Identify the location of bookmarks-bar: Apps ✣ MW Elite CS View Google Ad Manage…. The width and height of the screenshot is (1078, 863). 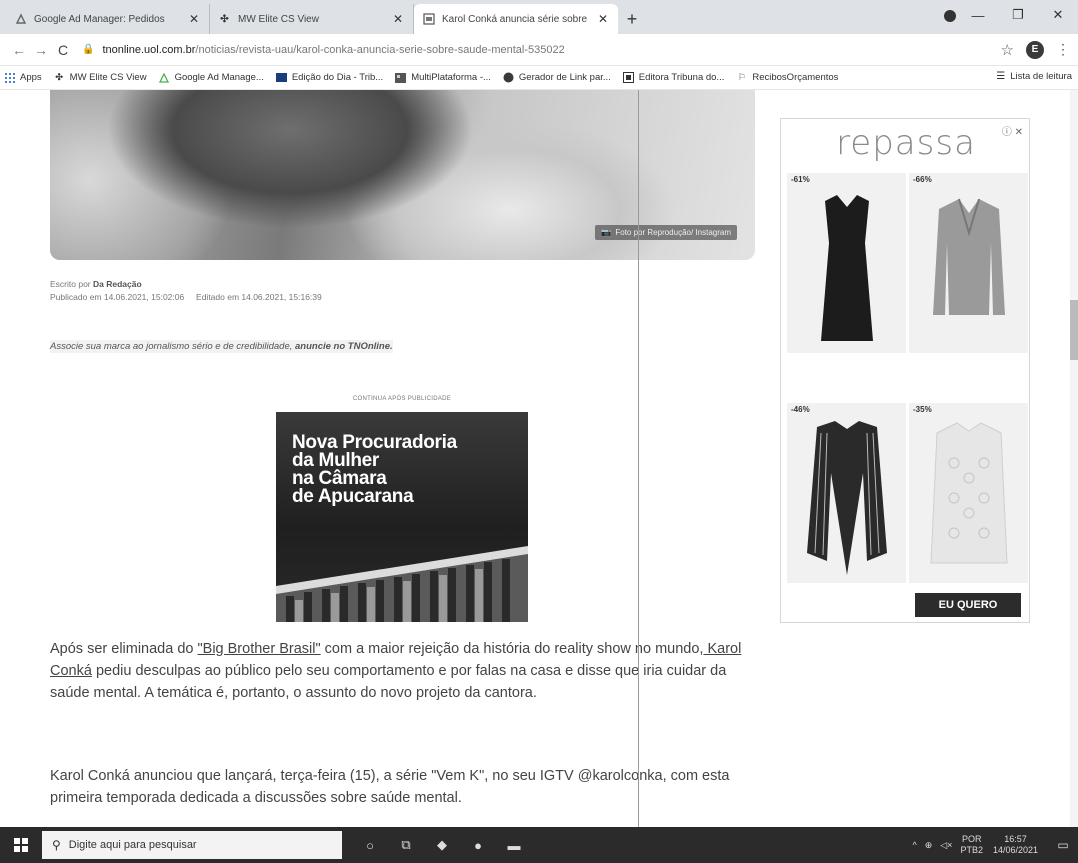
(539, 78).